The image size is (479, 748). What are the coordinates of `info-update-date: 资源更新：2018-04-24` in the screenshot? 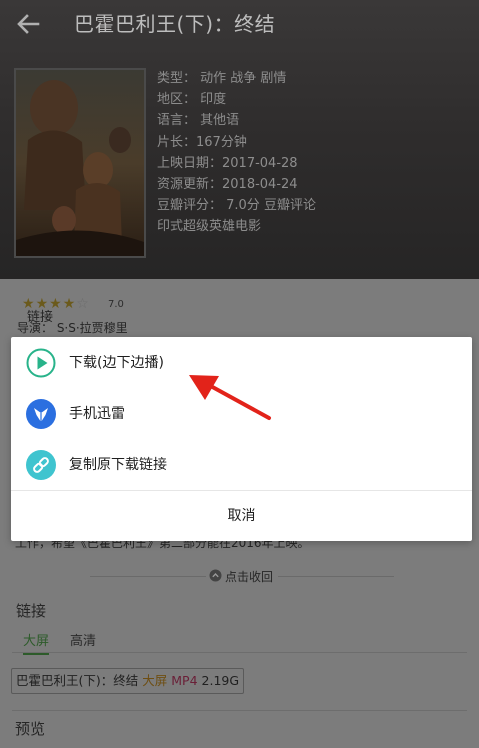 It's located at (227, 185).